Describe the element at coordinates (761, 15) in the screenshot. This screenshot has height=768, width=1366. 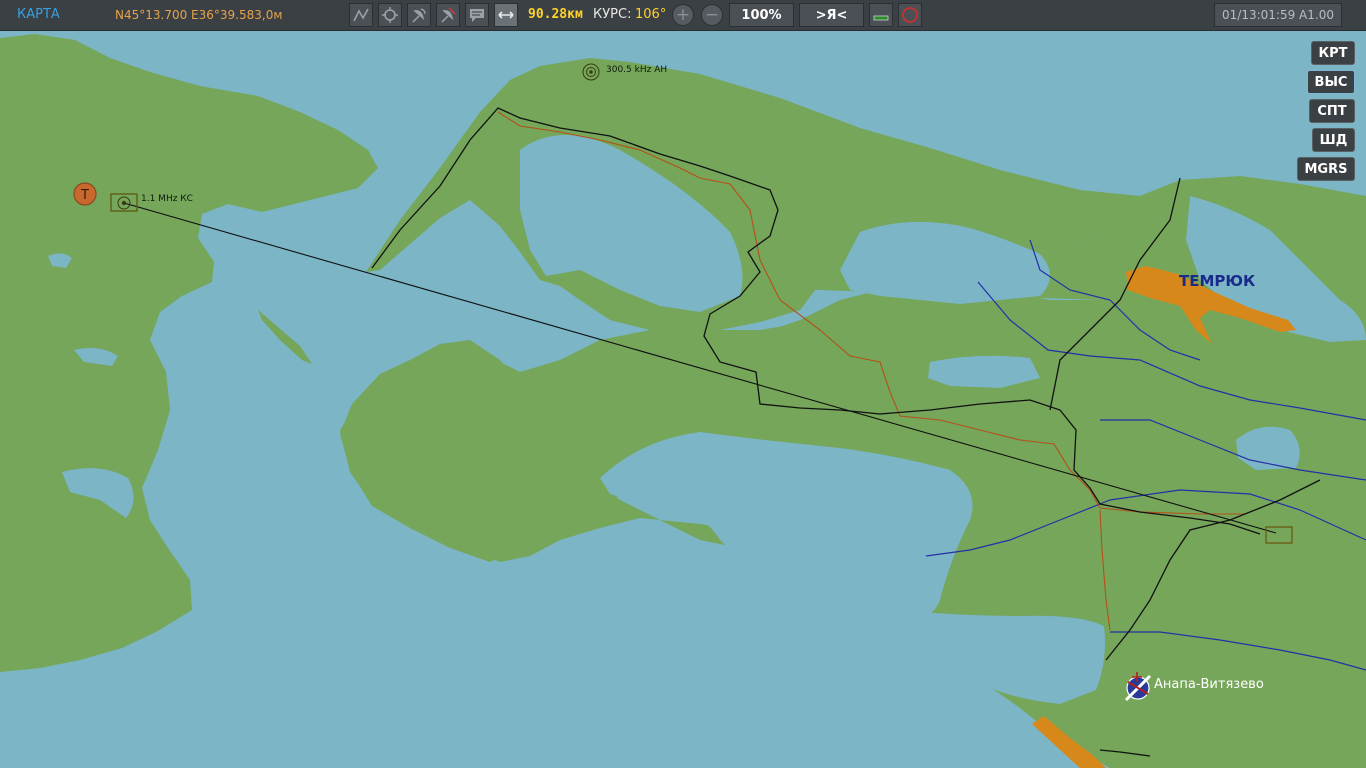
I see `scale-button: 100%` at that location.